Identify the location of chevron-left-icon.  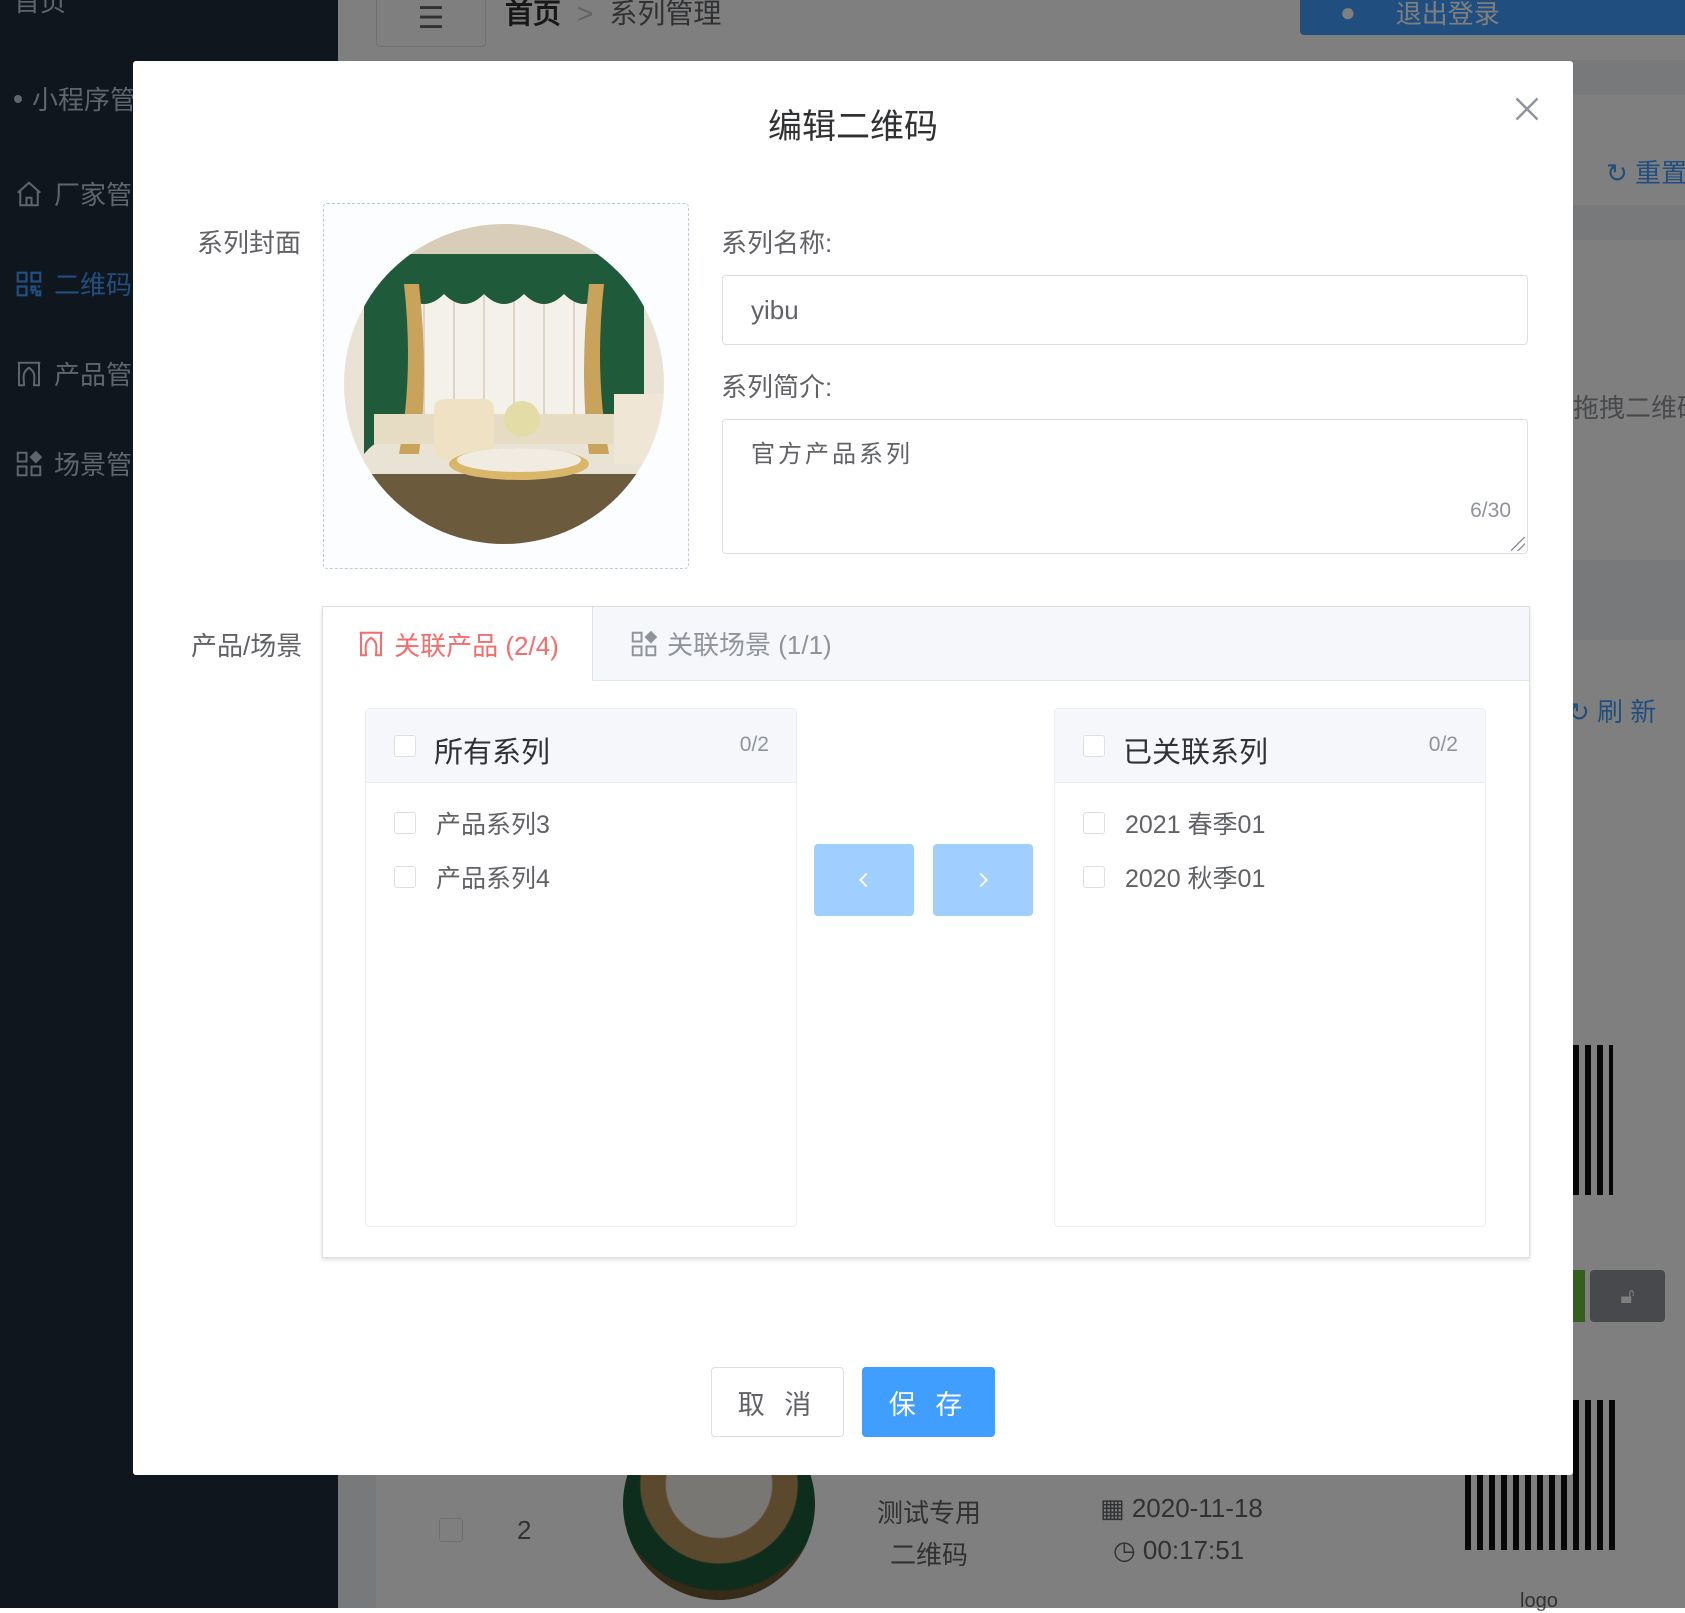
(863, 880).